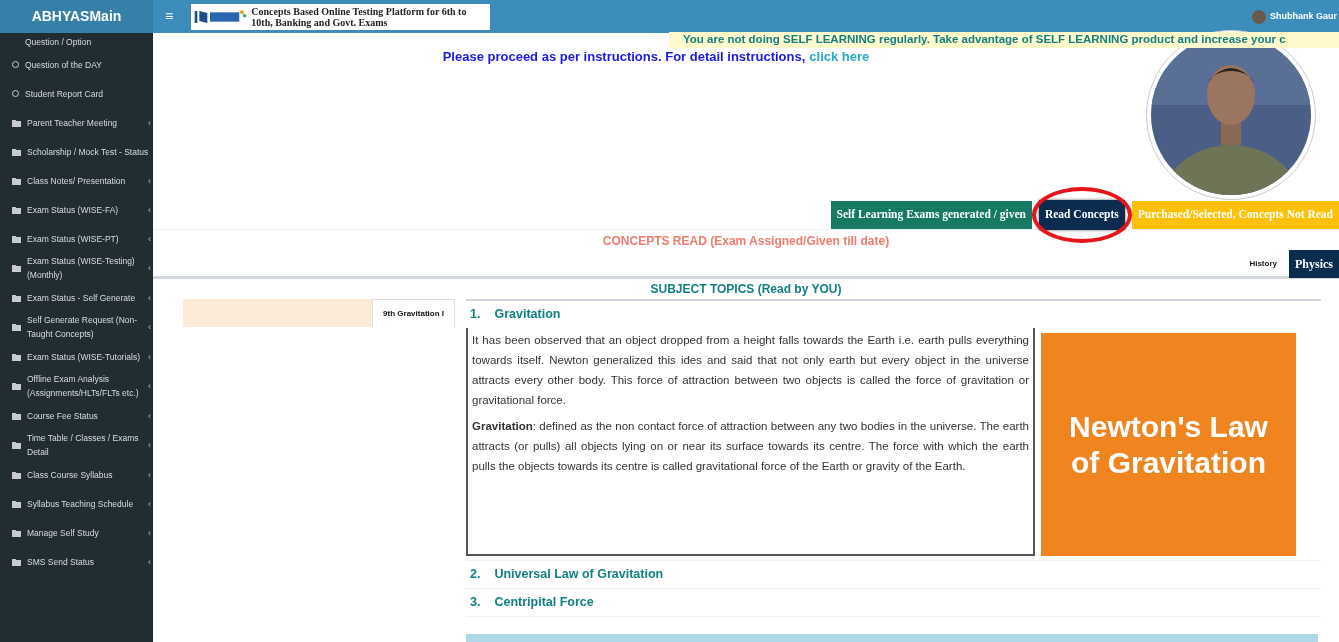 This screenshot has height=642, width=1339. I want to click on notice-text: You are not doing SELF LEARNING regularly. Take advantage of SELF LEARNING product and increase your c, so click(984, 40).